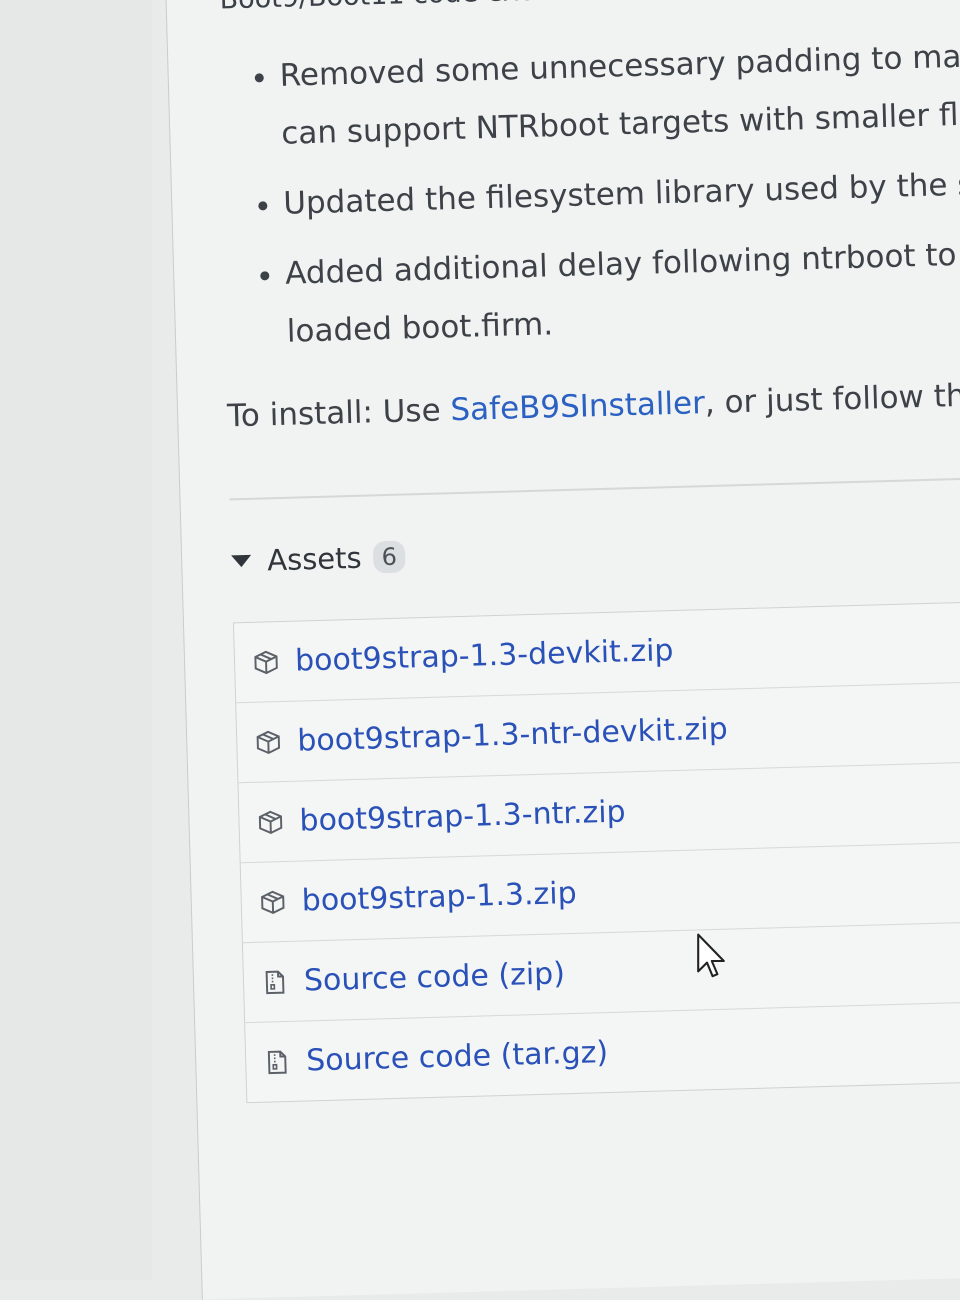 This screenshot has height=1300, width=960. I want to click on asset-link: Source code (zip), so click(435, 977).